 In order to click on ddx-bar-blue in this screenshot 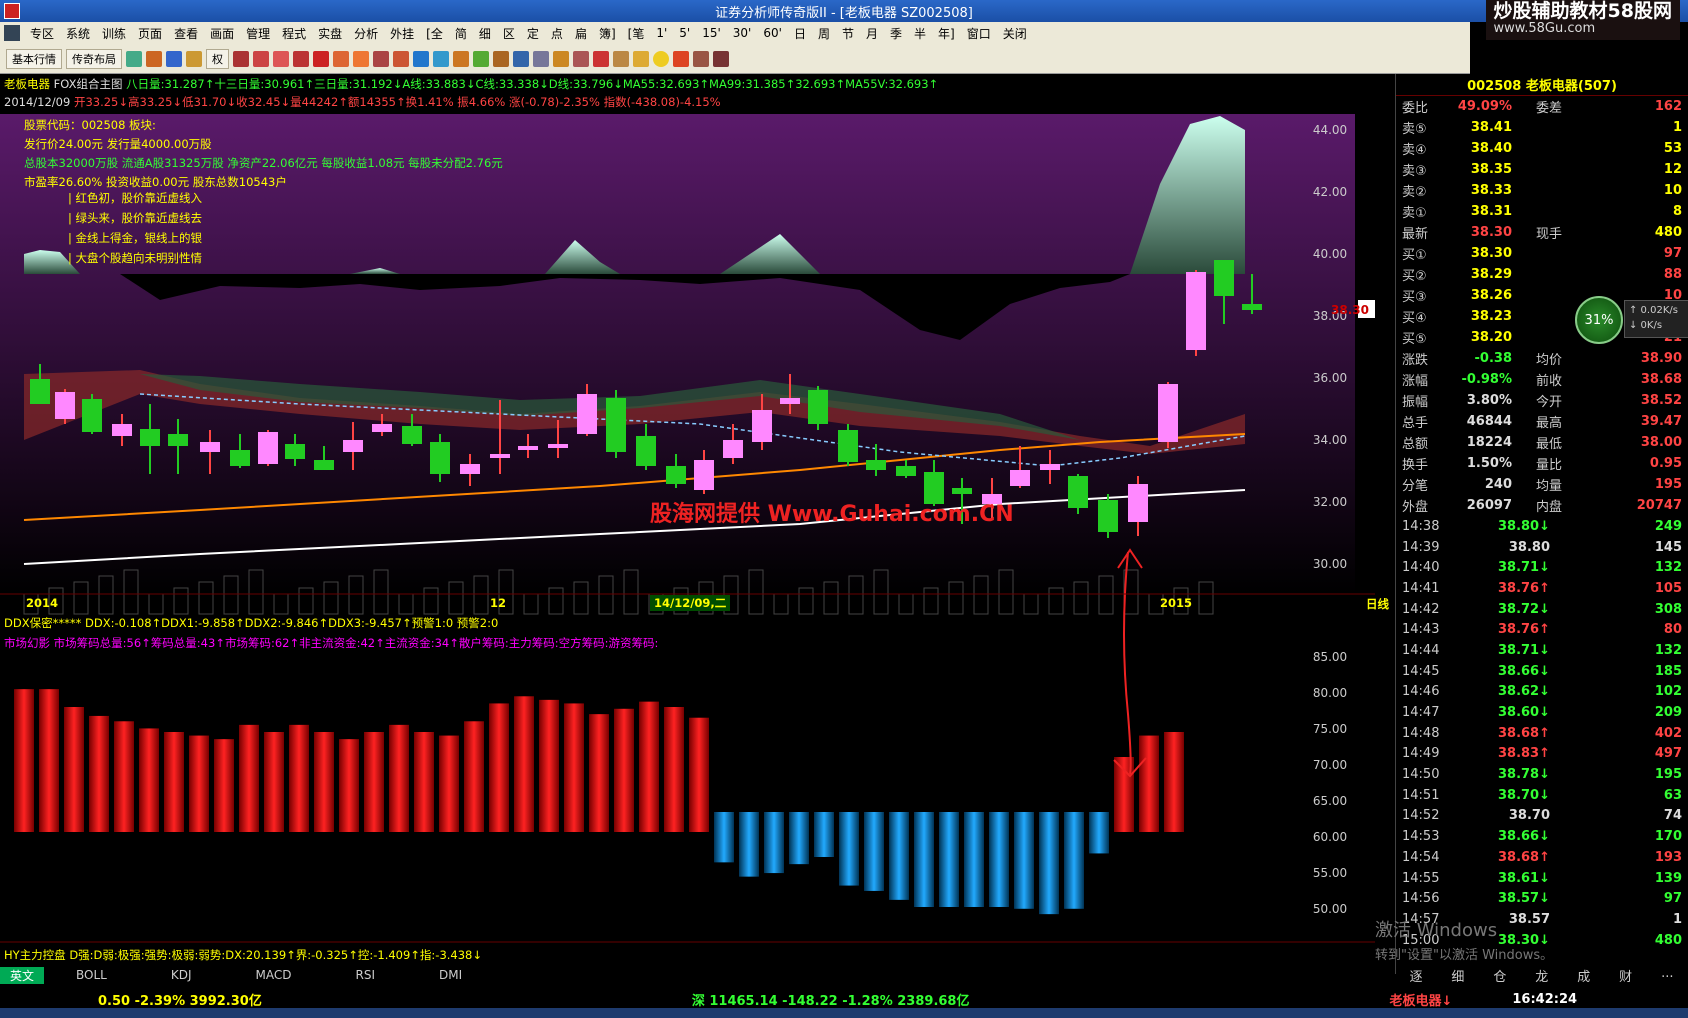, I will do `click(799, 838)`.